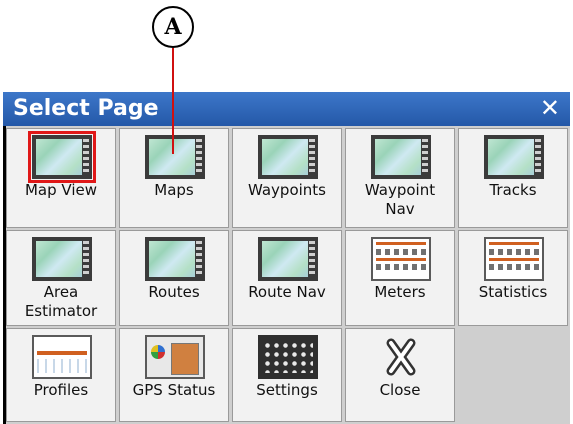  I want to click on tracks-icon, so click(514, 157).